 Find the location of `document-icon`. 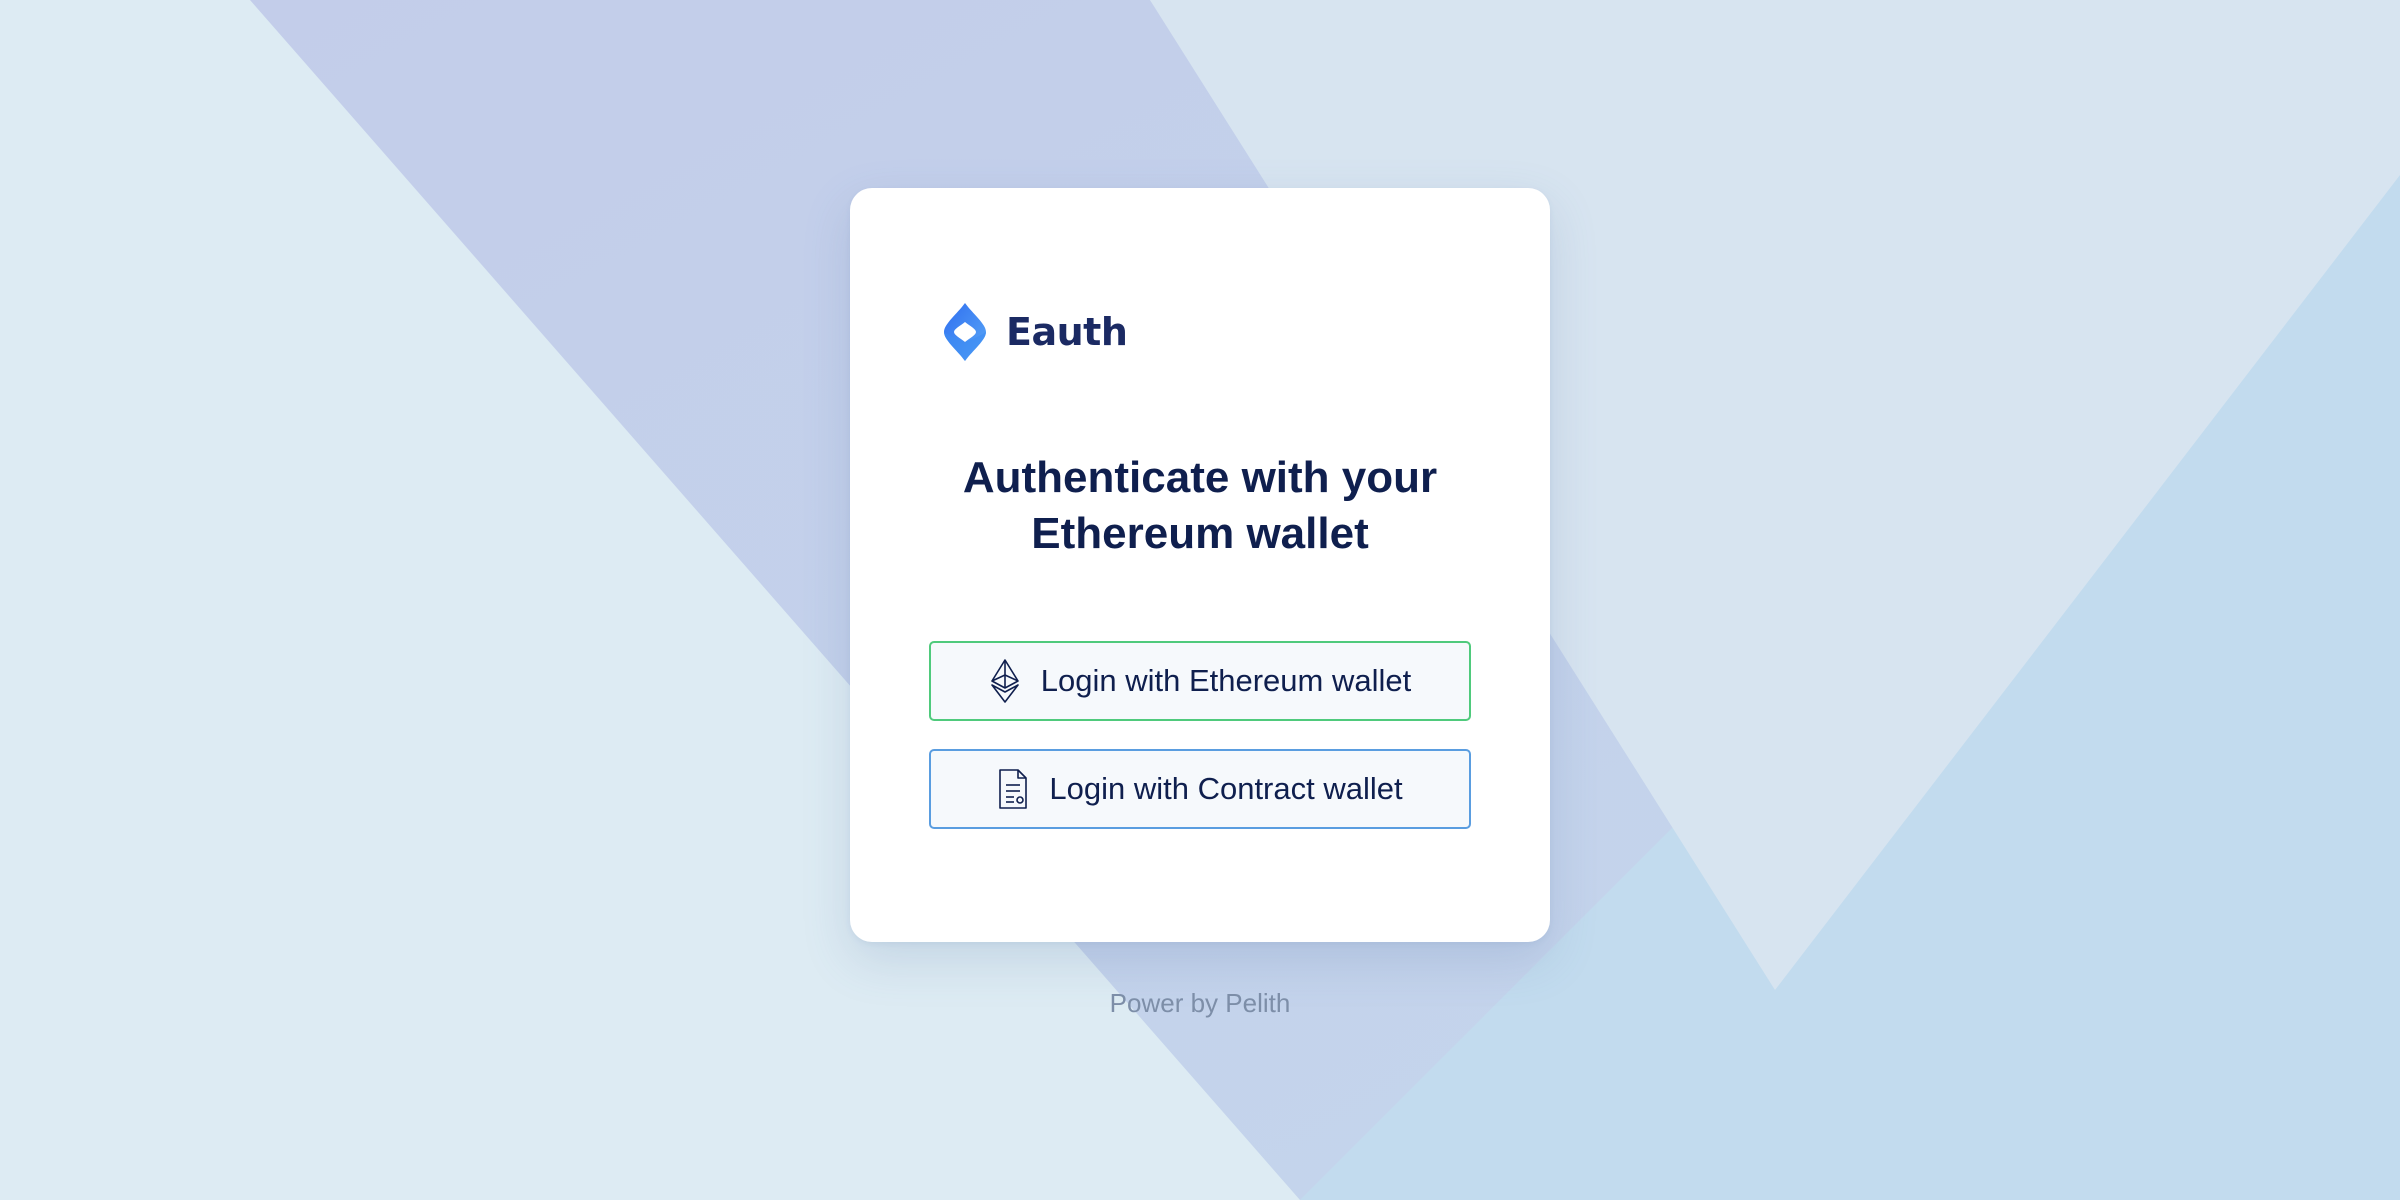

document-icon is located at coordinates (1013, 789).